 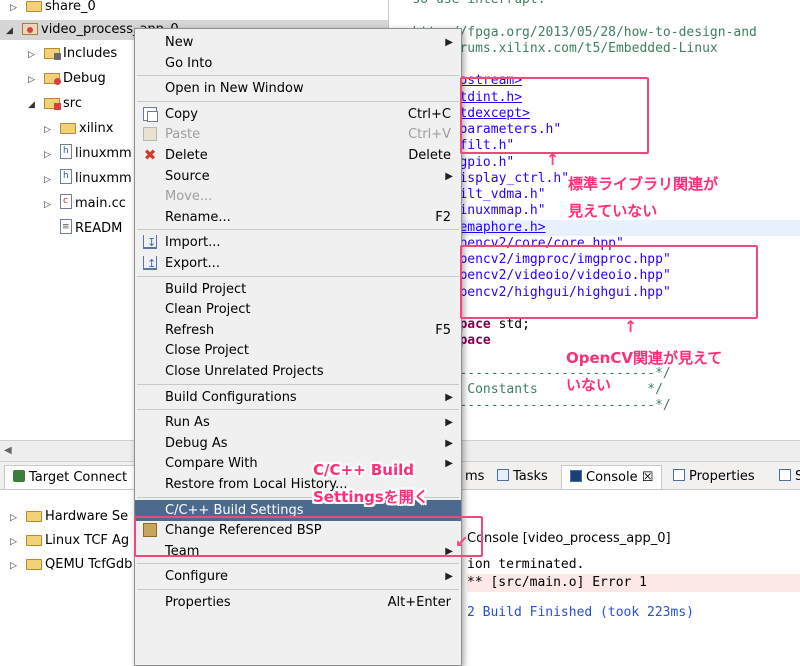 What do you see at coordinates (69, 541) in the screenshot?
I see `tree-item-linux-tcf: ▷ Linux TCF Ag` at bounding box center [69, 541].